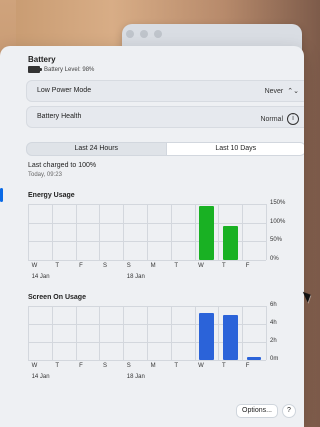 This screenshot has height=427, width=320. Describe the element at coordinates (64, 90) in the screenshot. I see `low-power-mode-label: Low Power Mode` at that location.